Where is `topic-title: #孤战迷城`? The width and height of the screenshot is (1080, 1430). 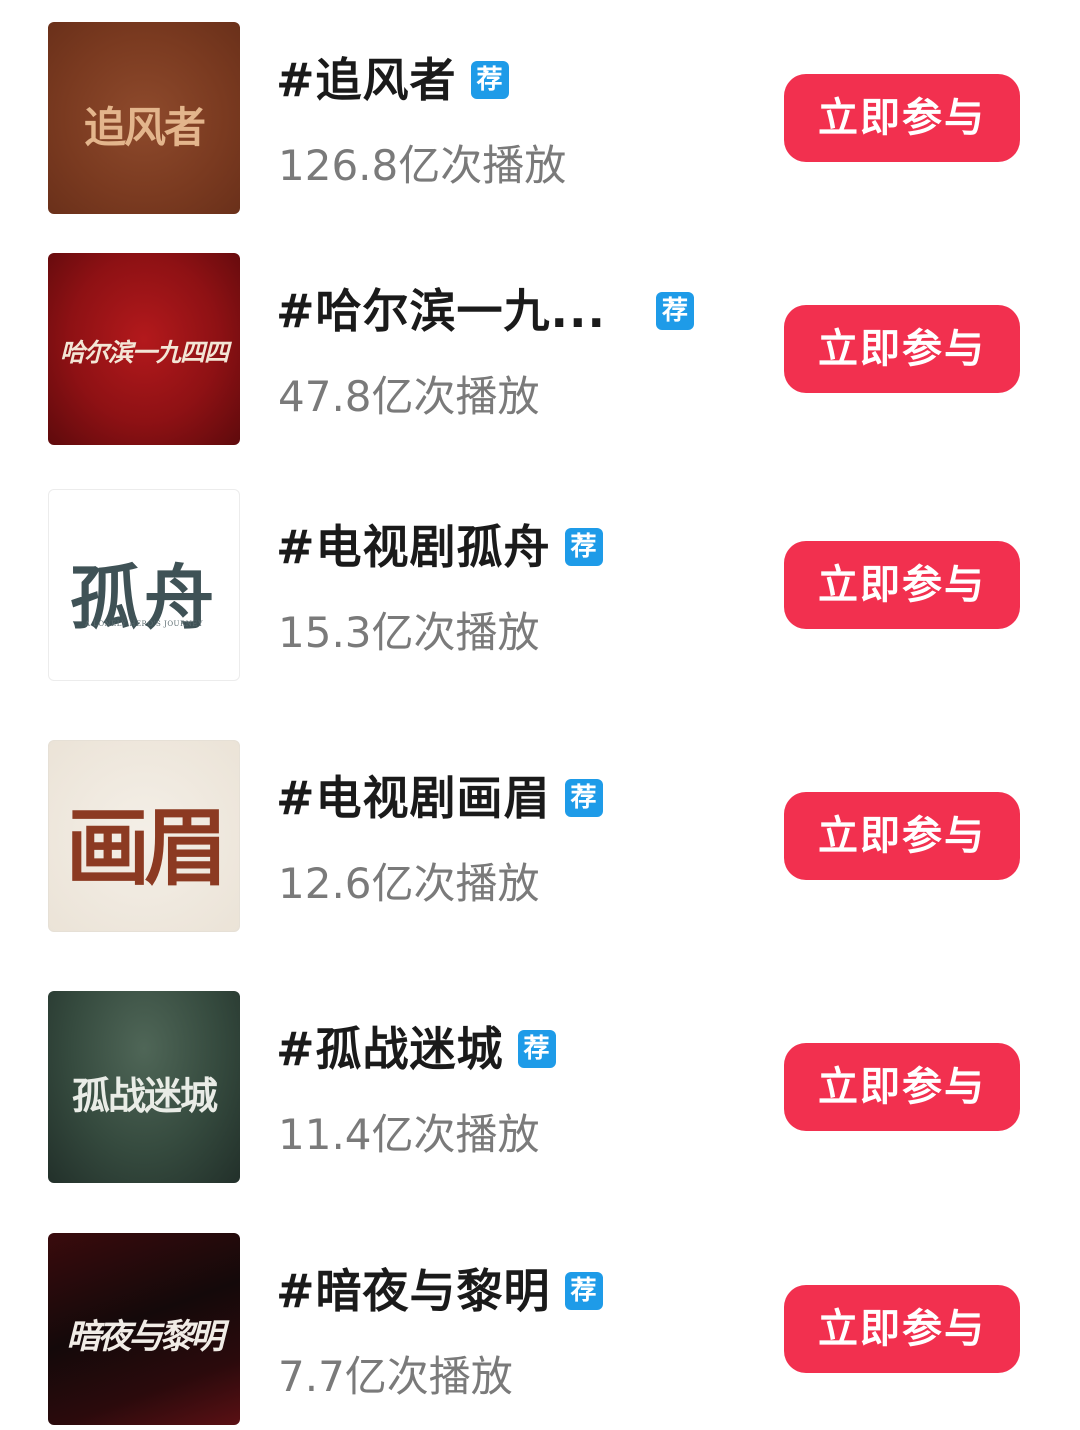
topic-title: #孤战迷城 is located at coordinates (390, 1049).